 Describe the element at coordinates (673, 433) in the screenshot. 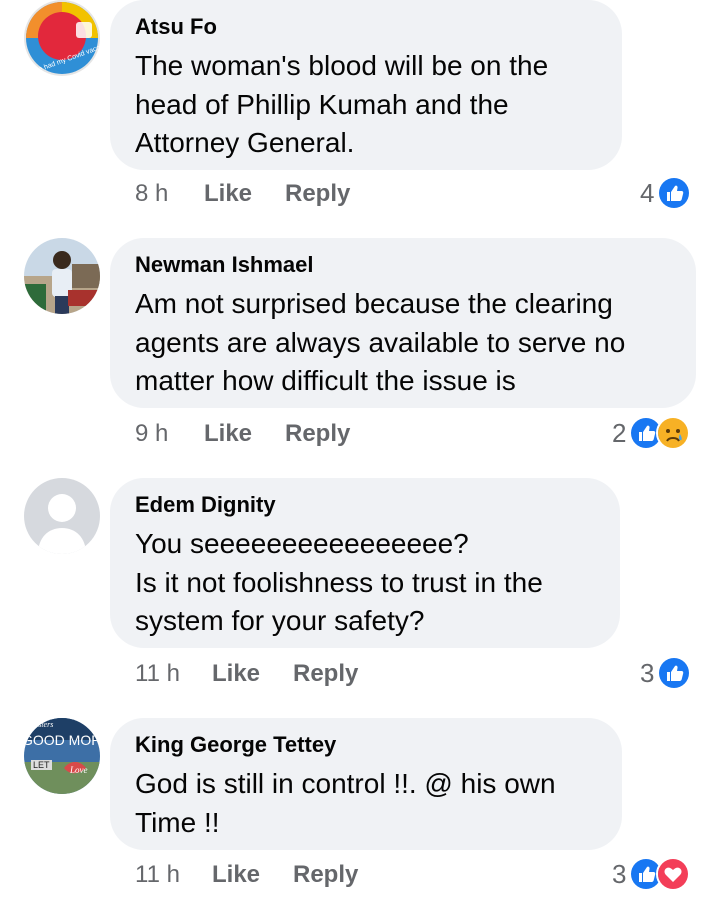

I see `sad-icon` at that location.